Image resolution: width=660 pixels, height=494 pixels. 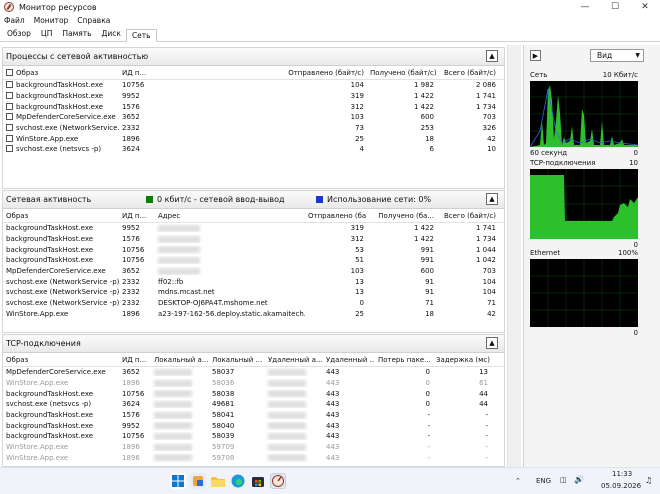 What do you see at coordinates (585, 7) in the screenshot?
I see `minimize-button: —` at bounding box center [585, 7].